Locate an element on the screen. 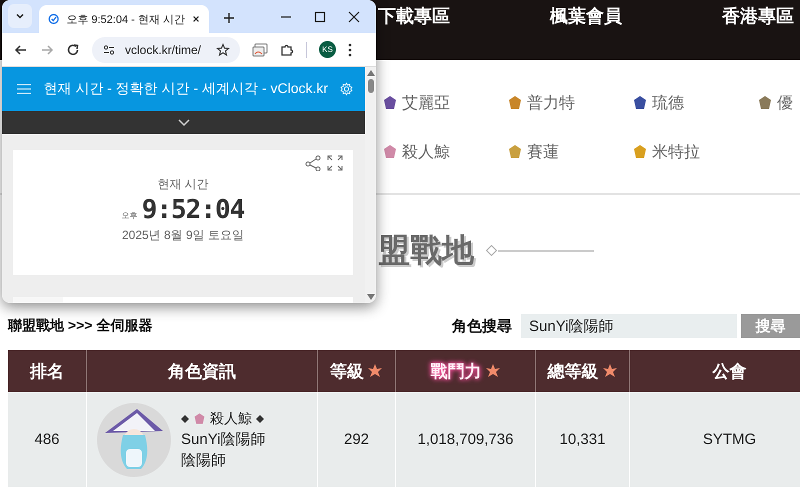 Image resolution: width=800 pixels, height=495 pixels. table-cell: 10,331 is located at coordinates (583, 439).